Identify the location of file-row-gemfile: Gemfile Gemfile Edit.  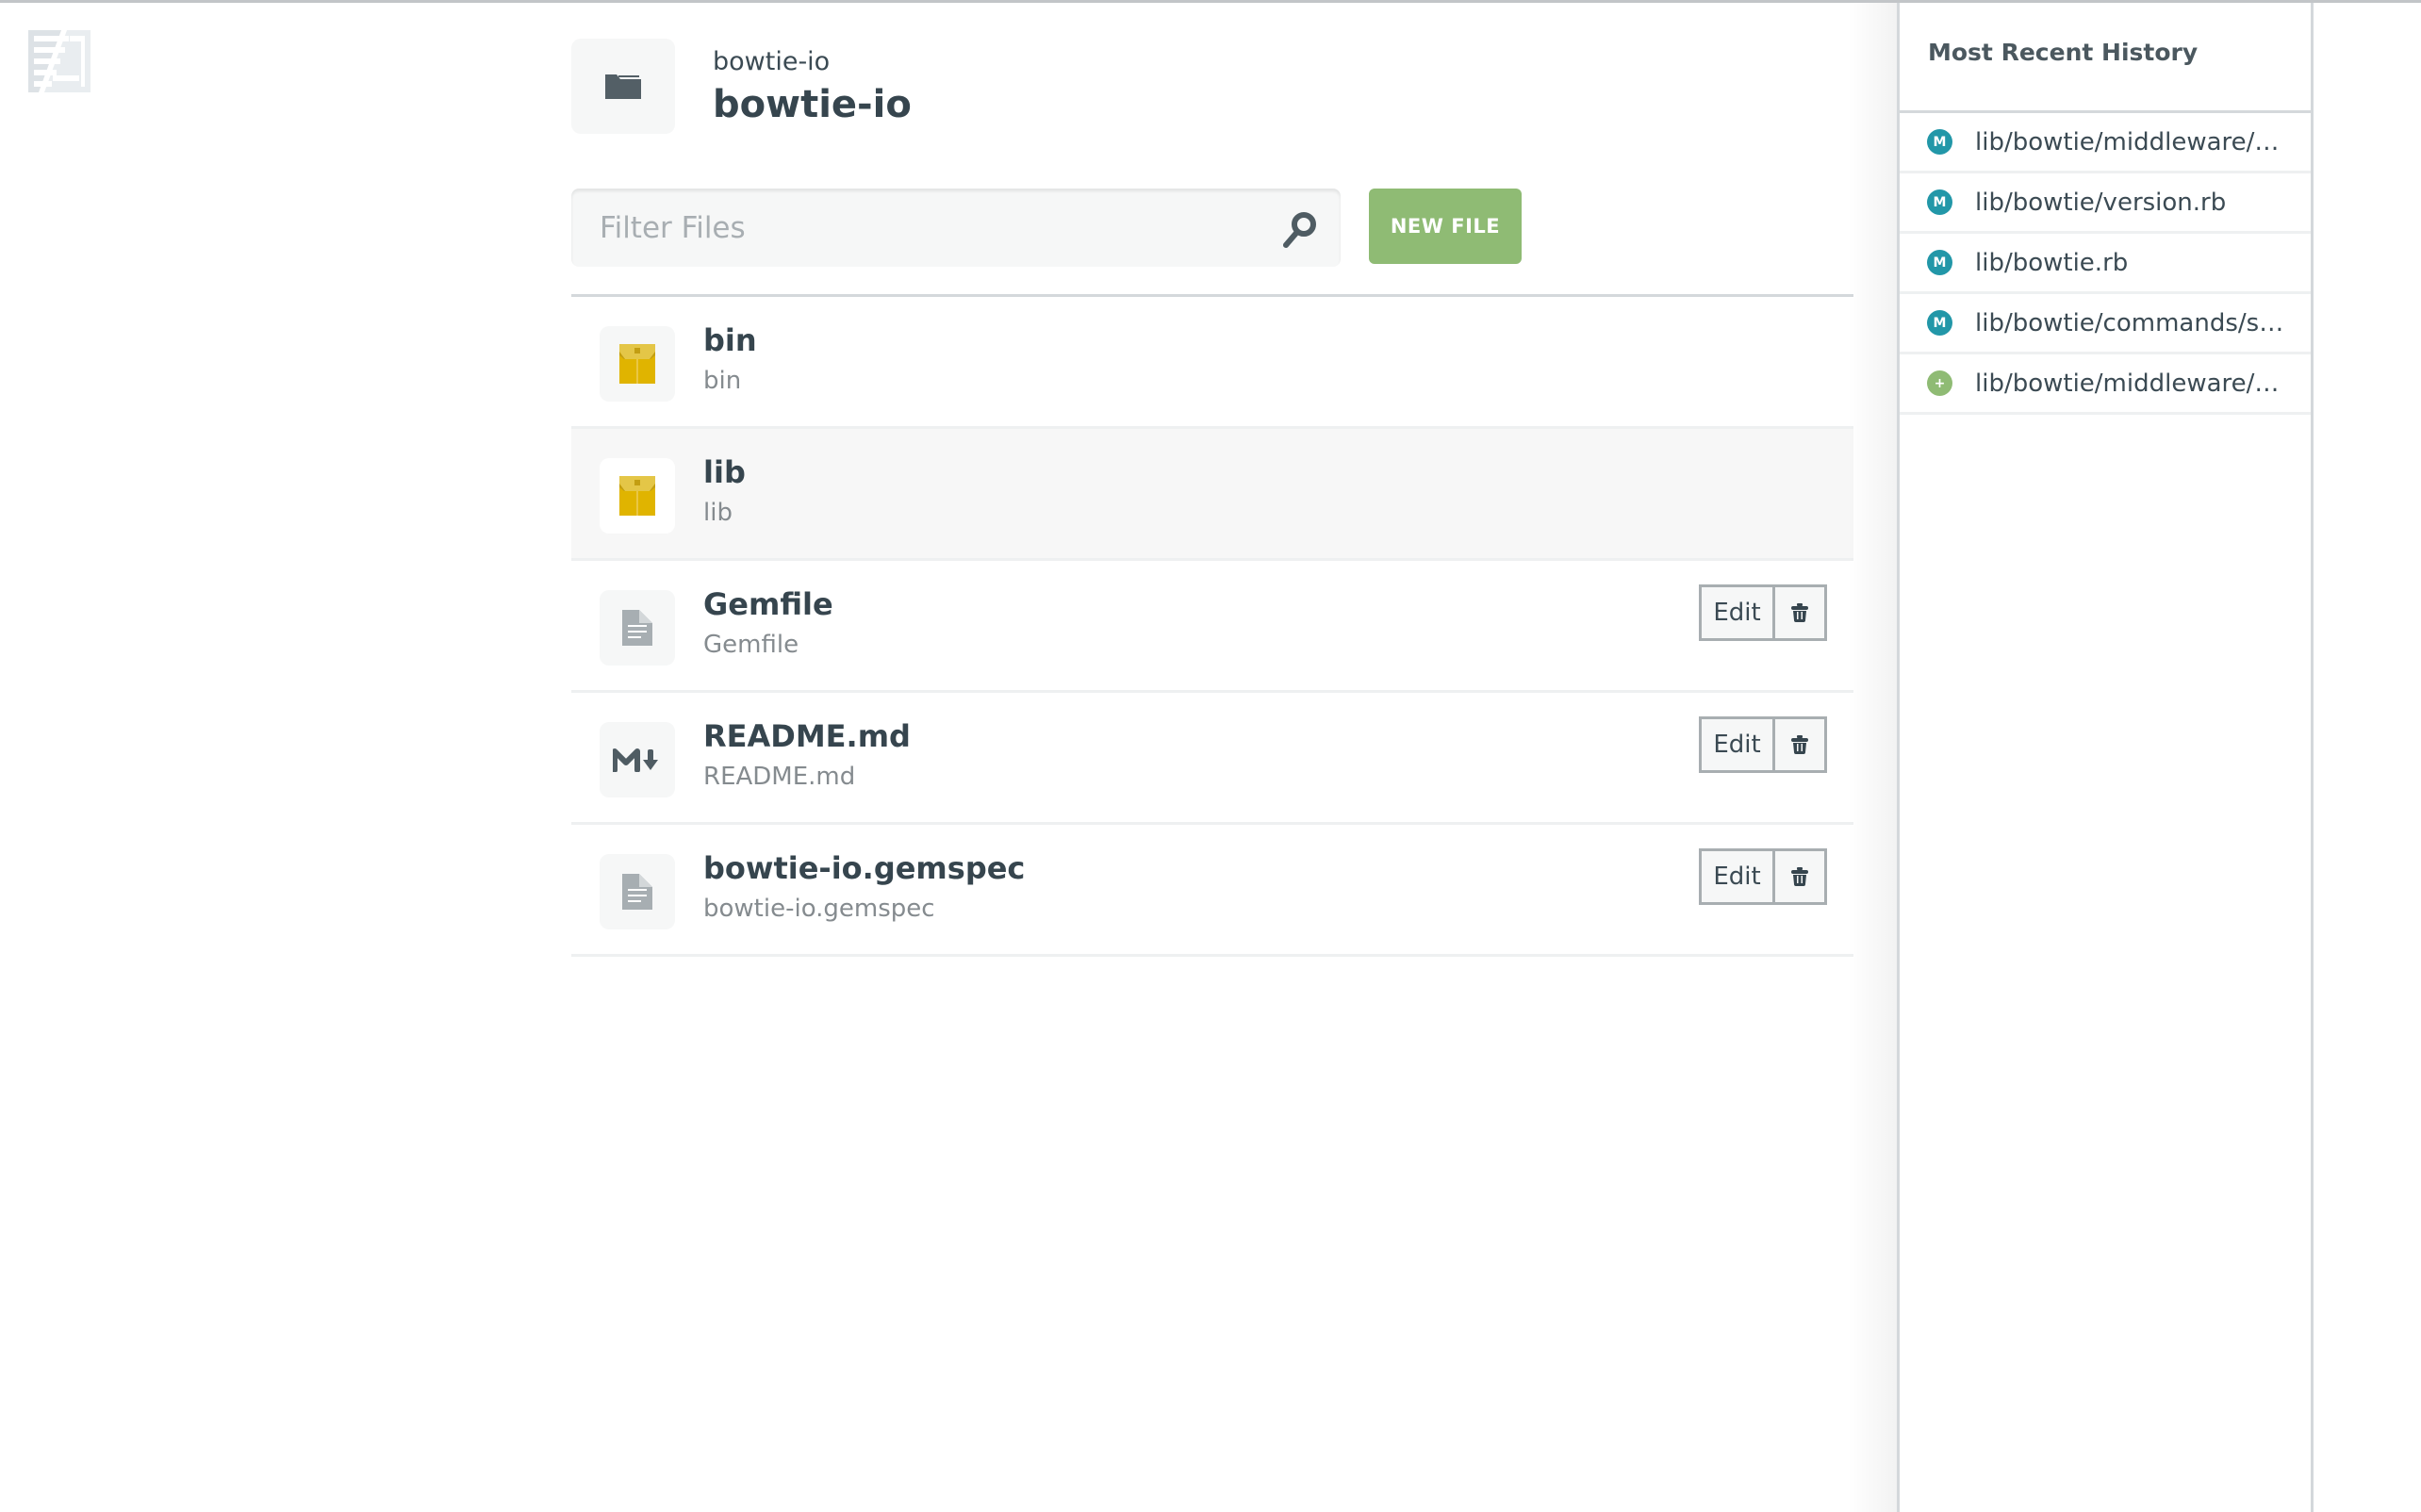
(1212, 627).